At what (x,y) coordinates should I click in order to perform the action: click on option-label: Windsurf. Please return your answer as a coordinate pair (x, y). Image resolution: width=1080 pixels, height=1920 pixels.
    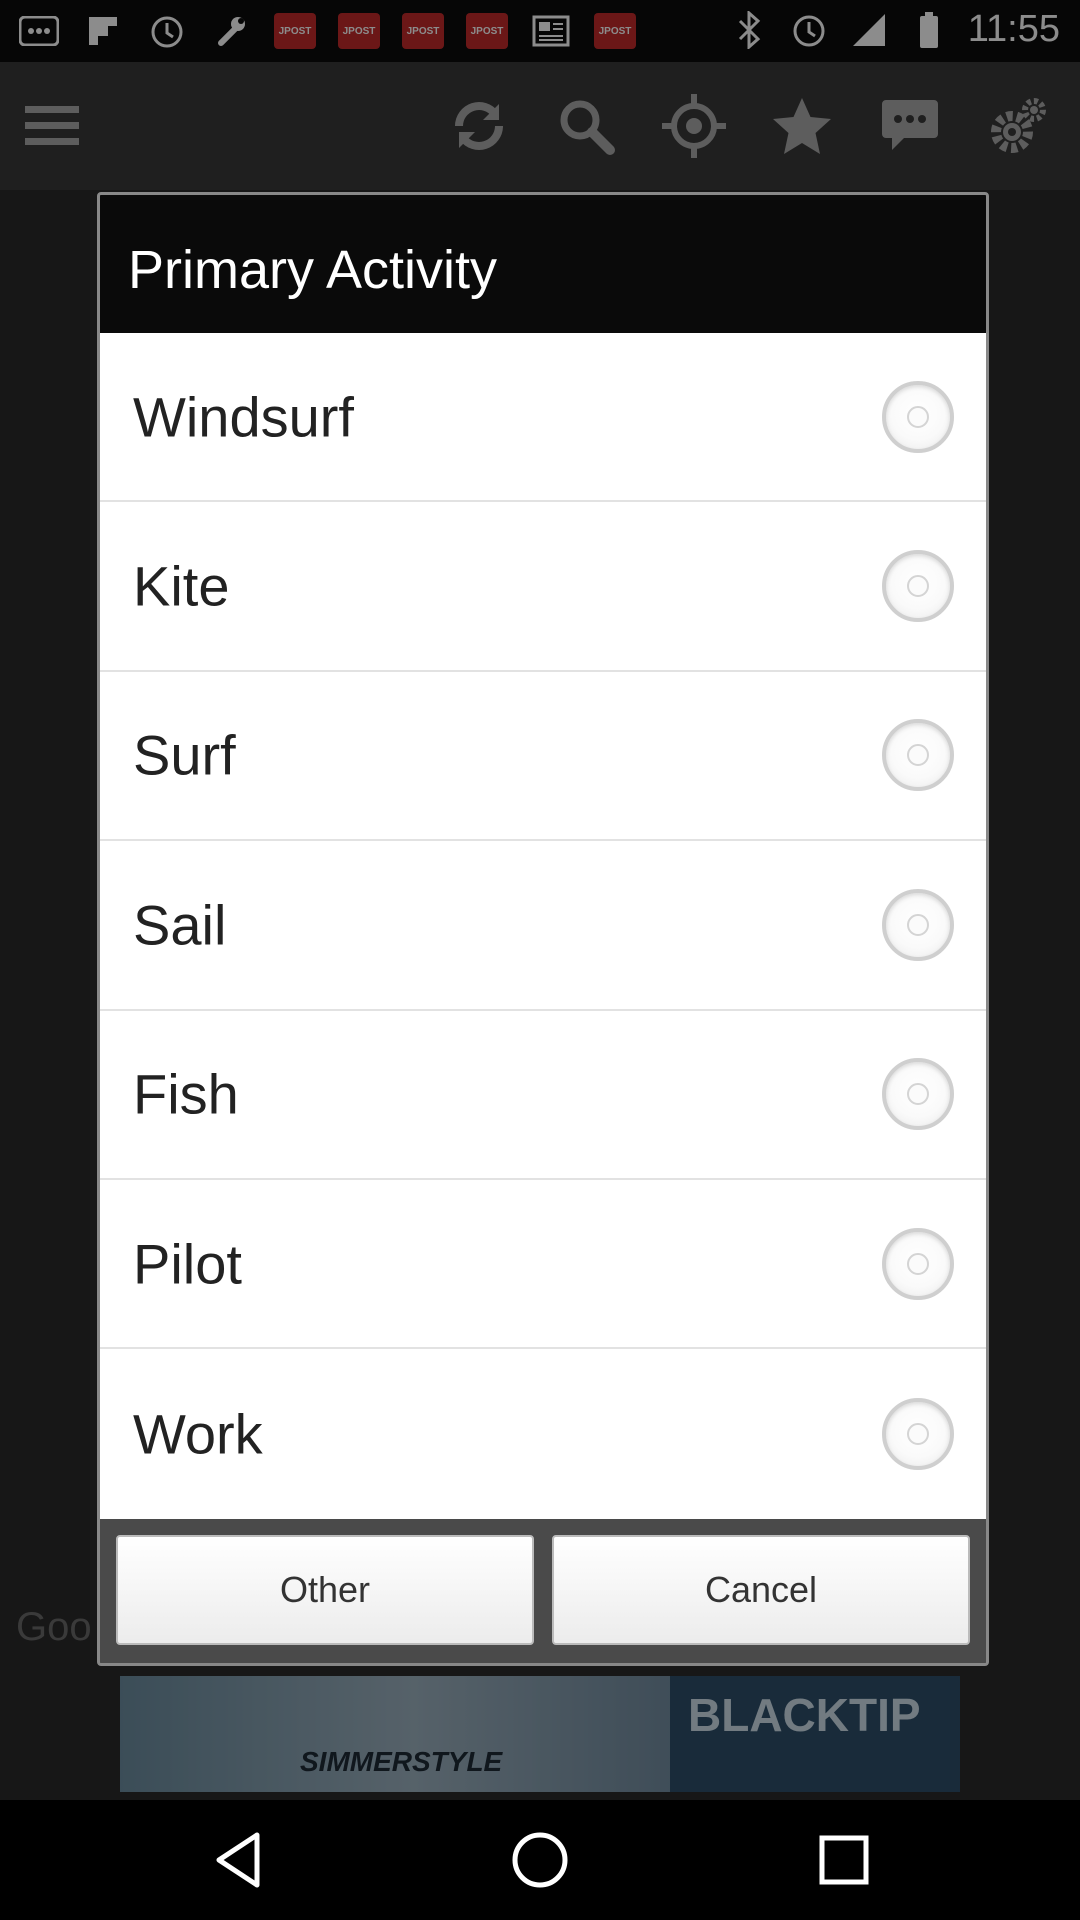
    Looking at the image, I should click on (243, 417).